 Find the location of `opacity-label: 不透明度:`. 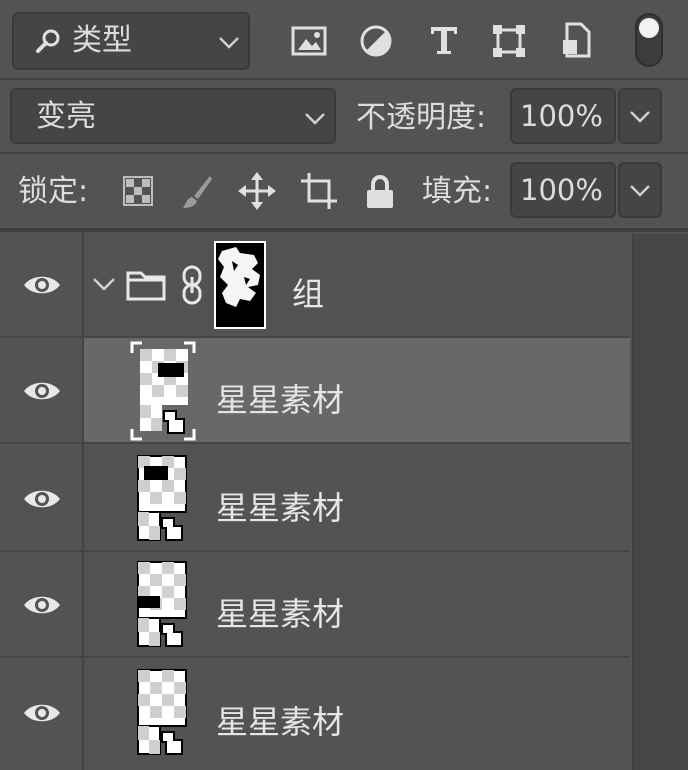

opacity-label: 不透明度: is located at coordinates (421, 117).